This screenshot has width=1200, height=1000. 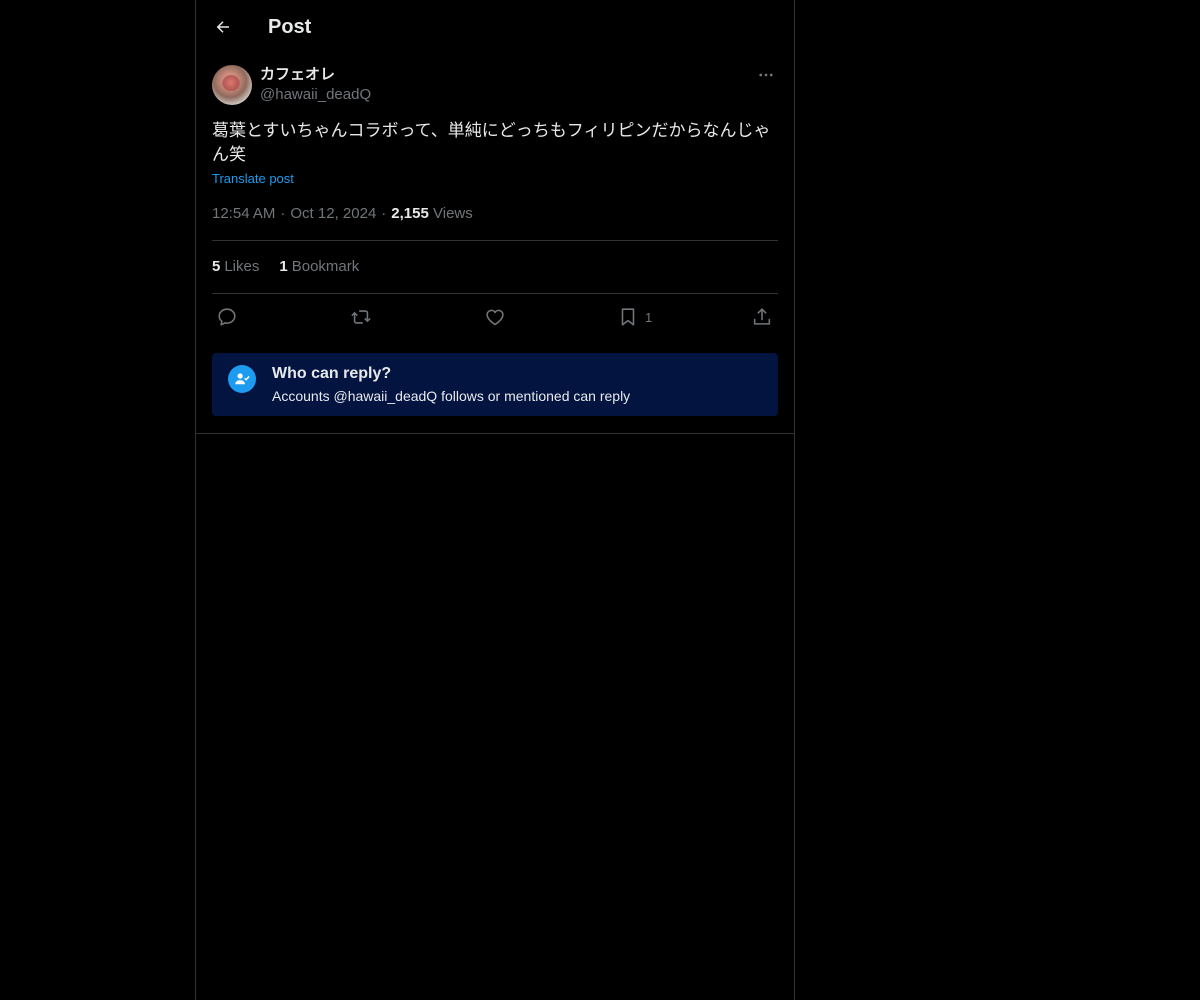 What do you see at coordinates (315, 95) in the screenshot?
I see `author-handle: @hawaii_deadQ` at bounding box center [315, 95].